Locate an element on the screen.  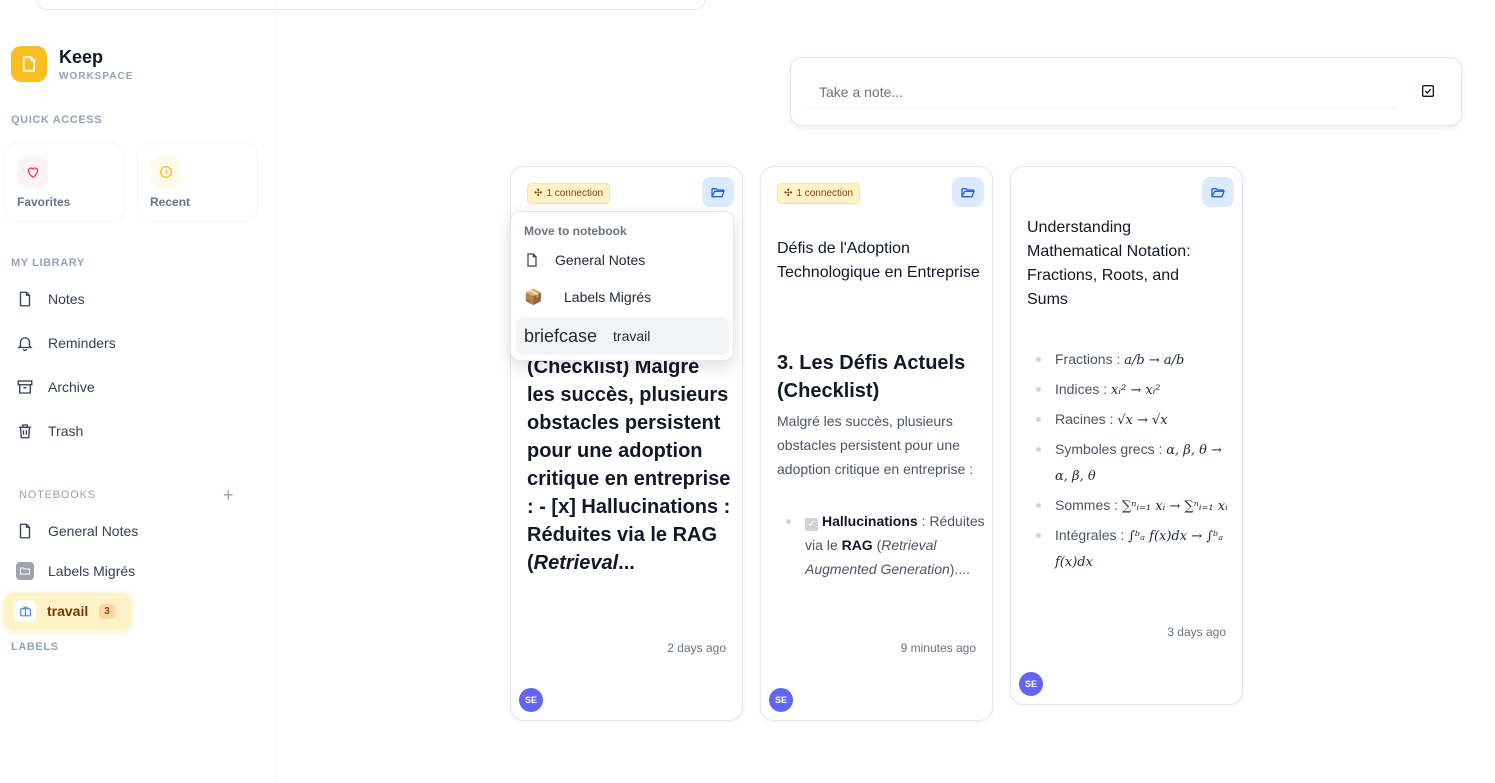
notebook-labels-migres: Labels Migrés is located at coordinates (75, 571).